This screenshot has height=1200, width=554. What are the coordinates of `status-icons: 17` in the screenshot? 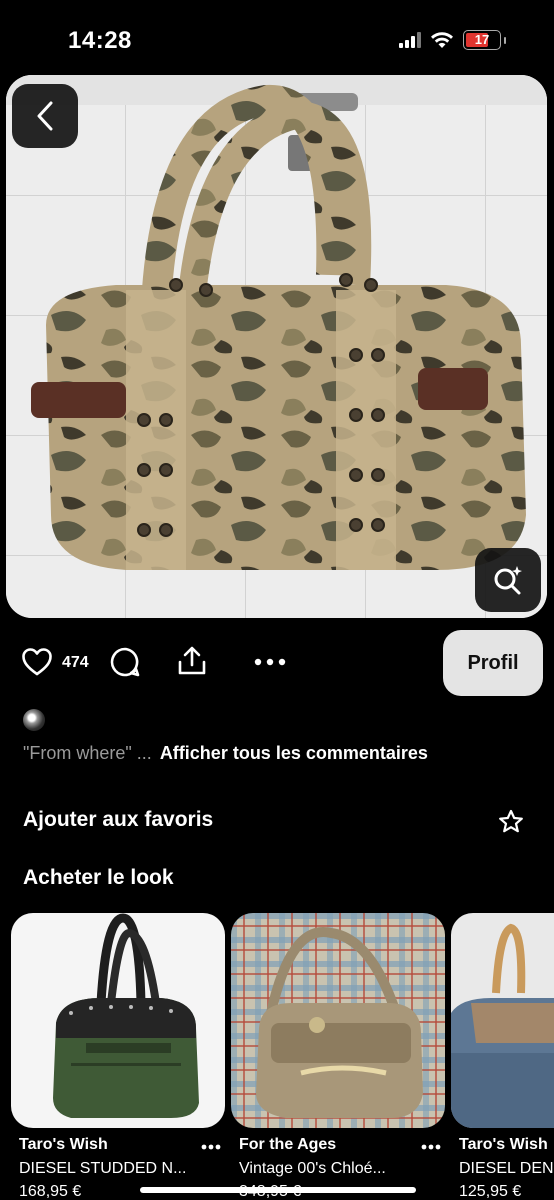 It's located at (452, 40).